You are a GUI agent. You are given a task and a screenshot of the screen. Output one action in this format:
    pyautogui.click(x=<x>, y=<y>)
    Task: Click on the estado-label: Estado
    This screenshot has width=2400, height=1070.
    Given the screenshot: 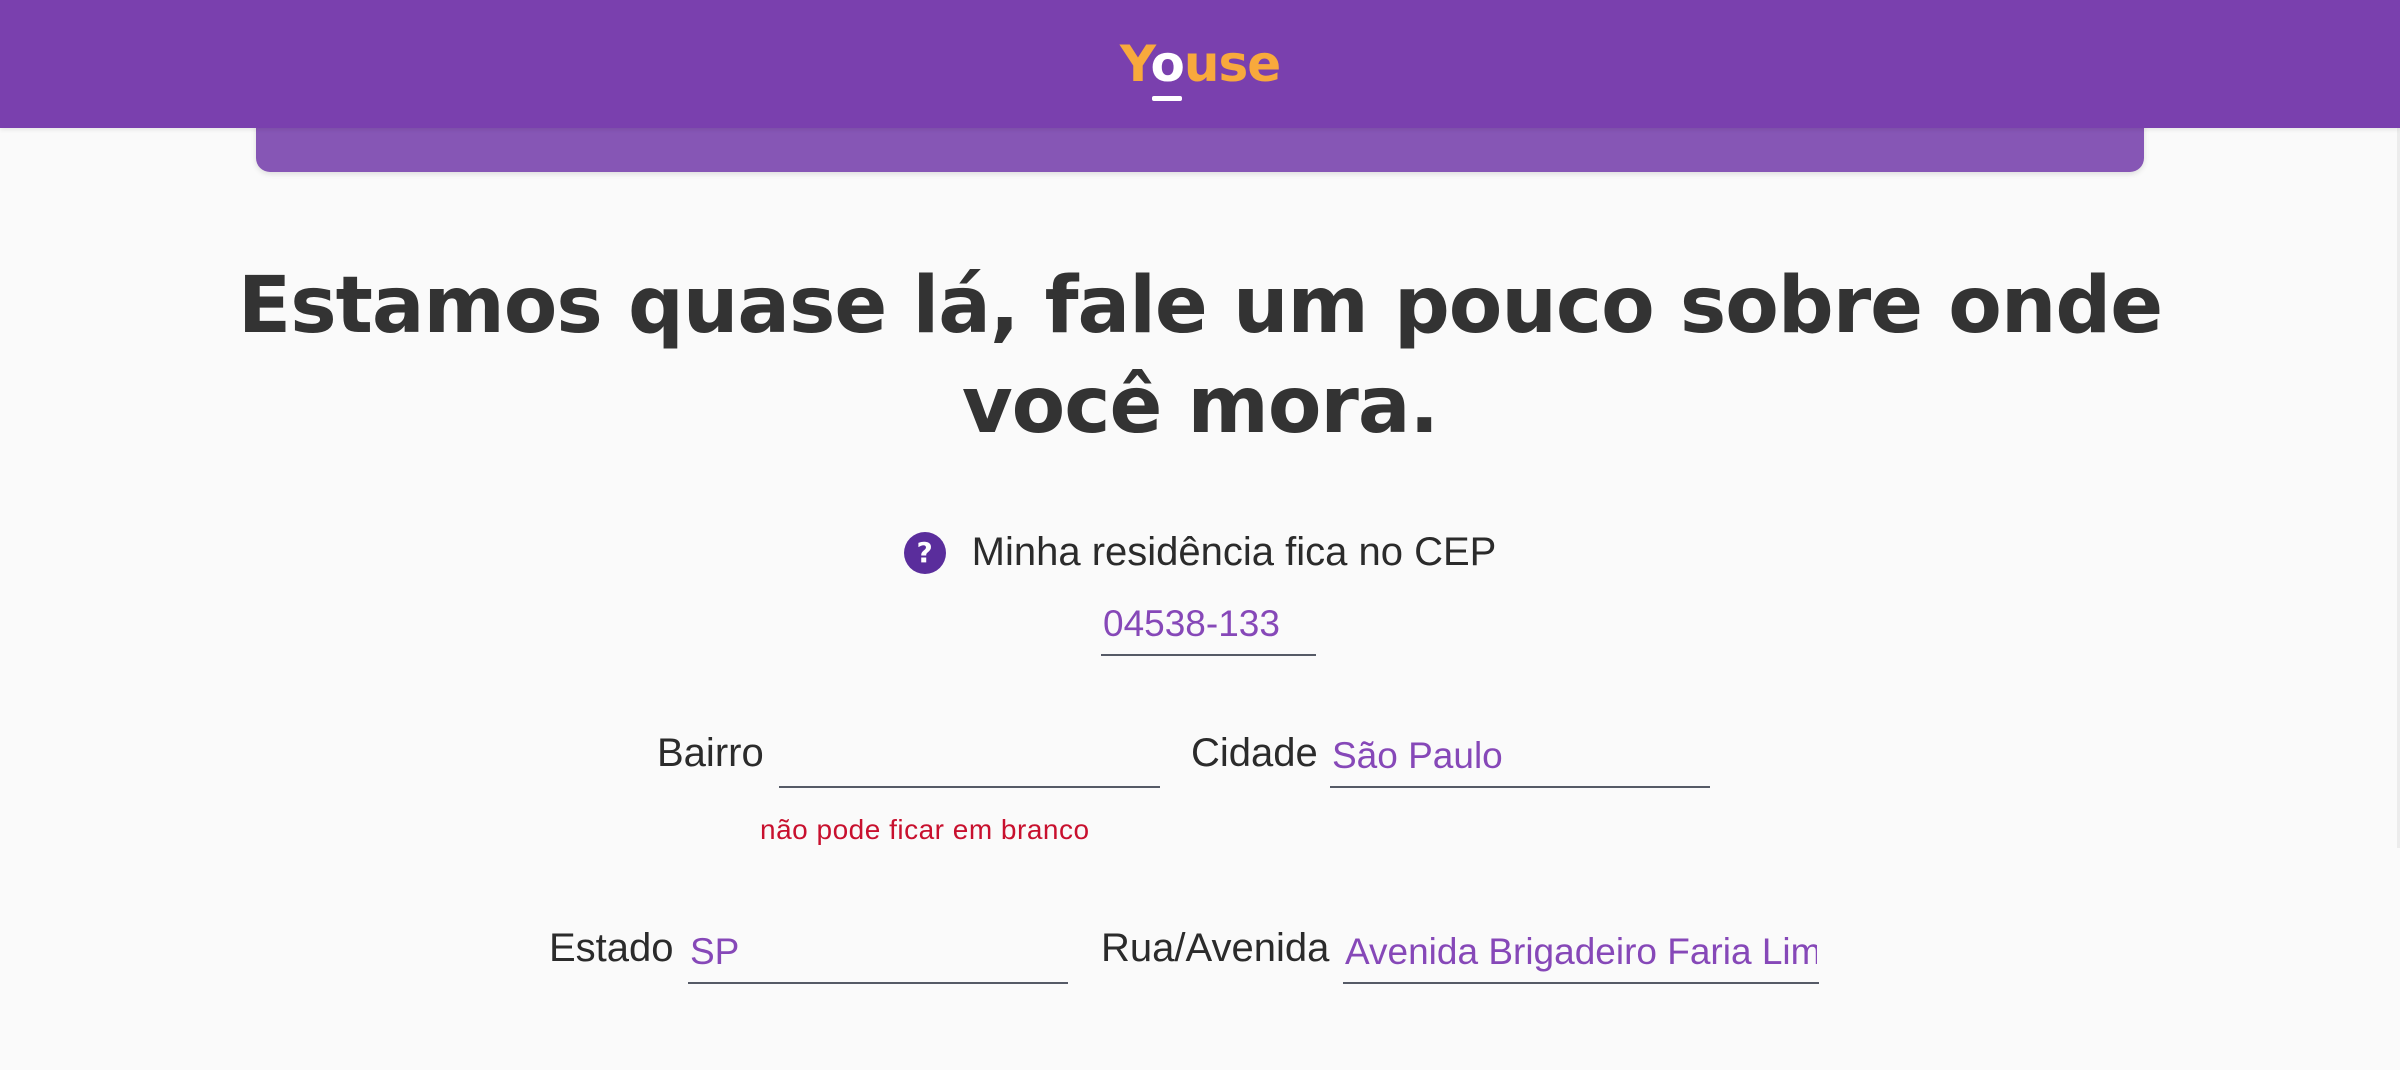 What is the action you would take?
    pyautogui.click(x=611, y=948)
    